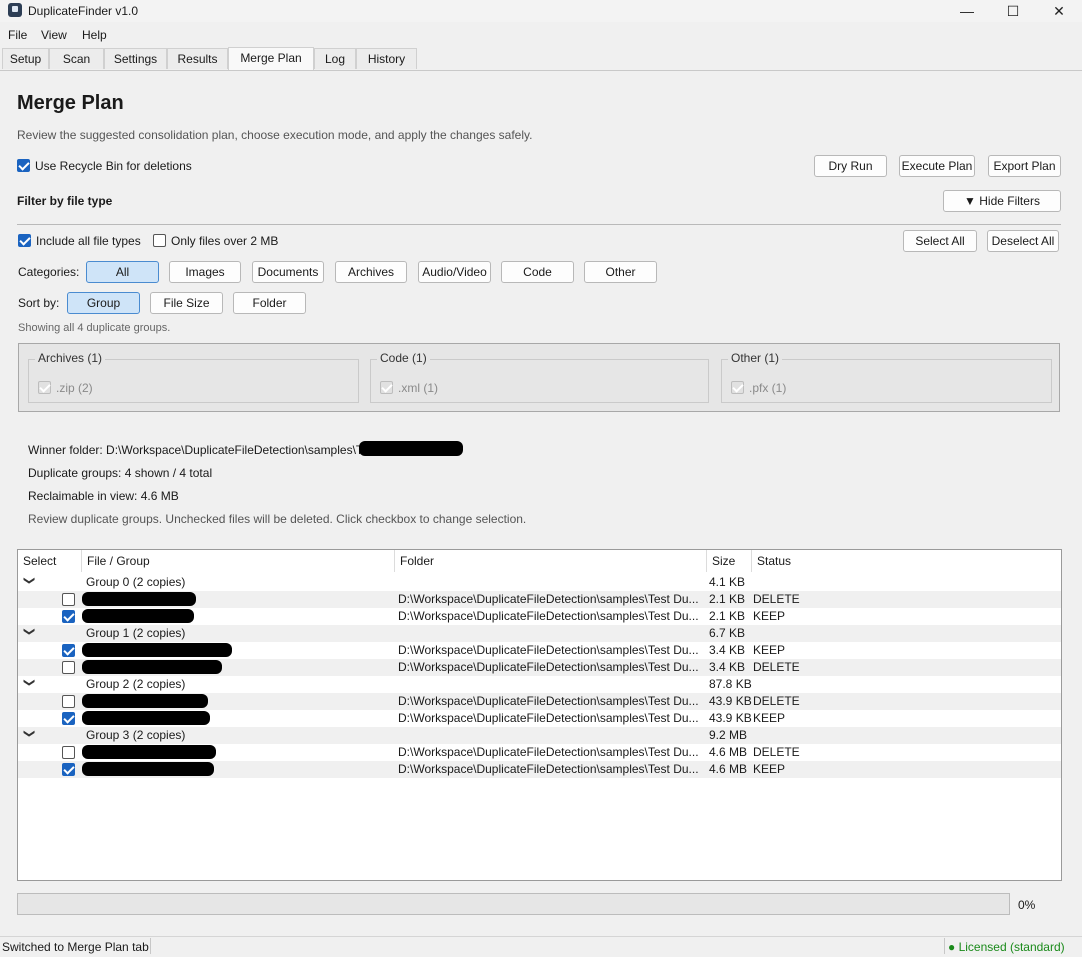  I want to click on column-status: Status, so click(906, 561).